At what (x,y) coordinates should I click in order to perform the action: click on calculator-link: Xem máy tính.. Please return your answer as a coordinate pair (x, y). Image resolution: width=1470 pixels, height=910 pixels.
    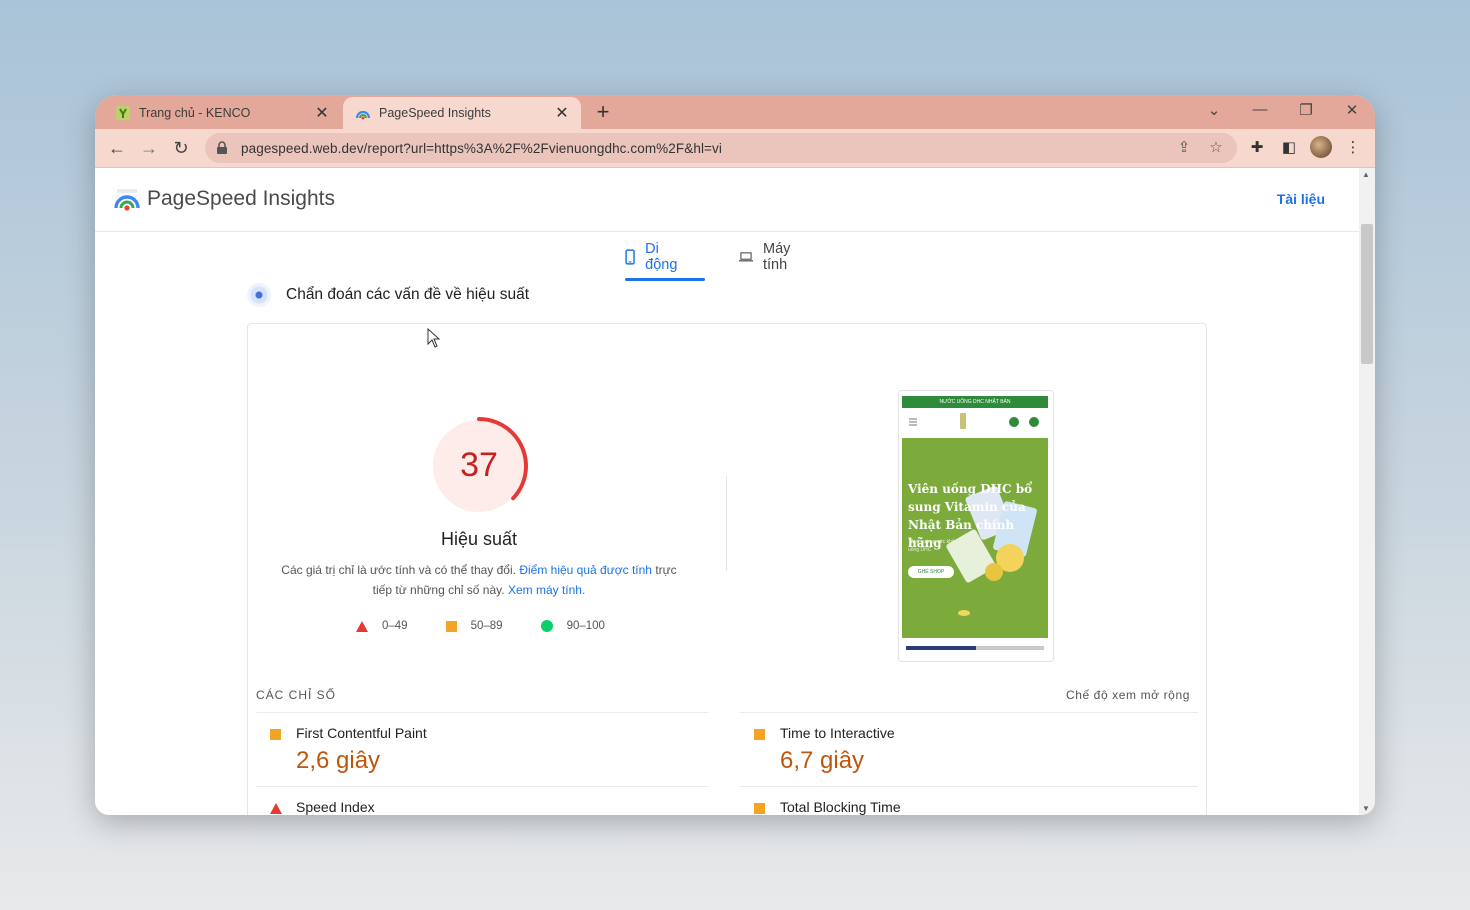
    Looking at the image, I should click on (546, 590).